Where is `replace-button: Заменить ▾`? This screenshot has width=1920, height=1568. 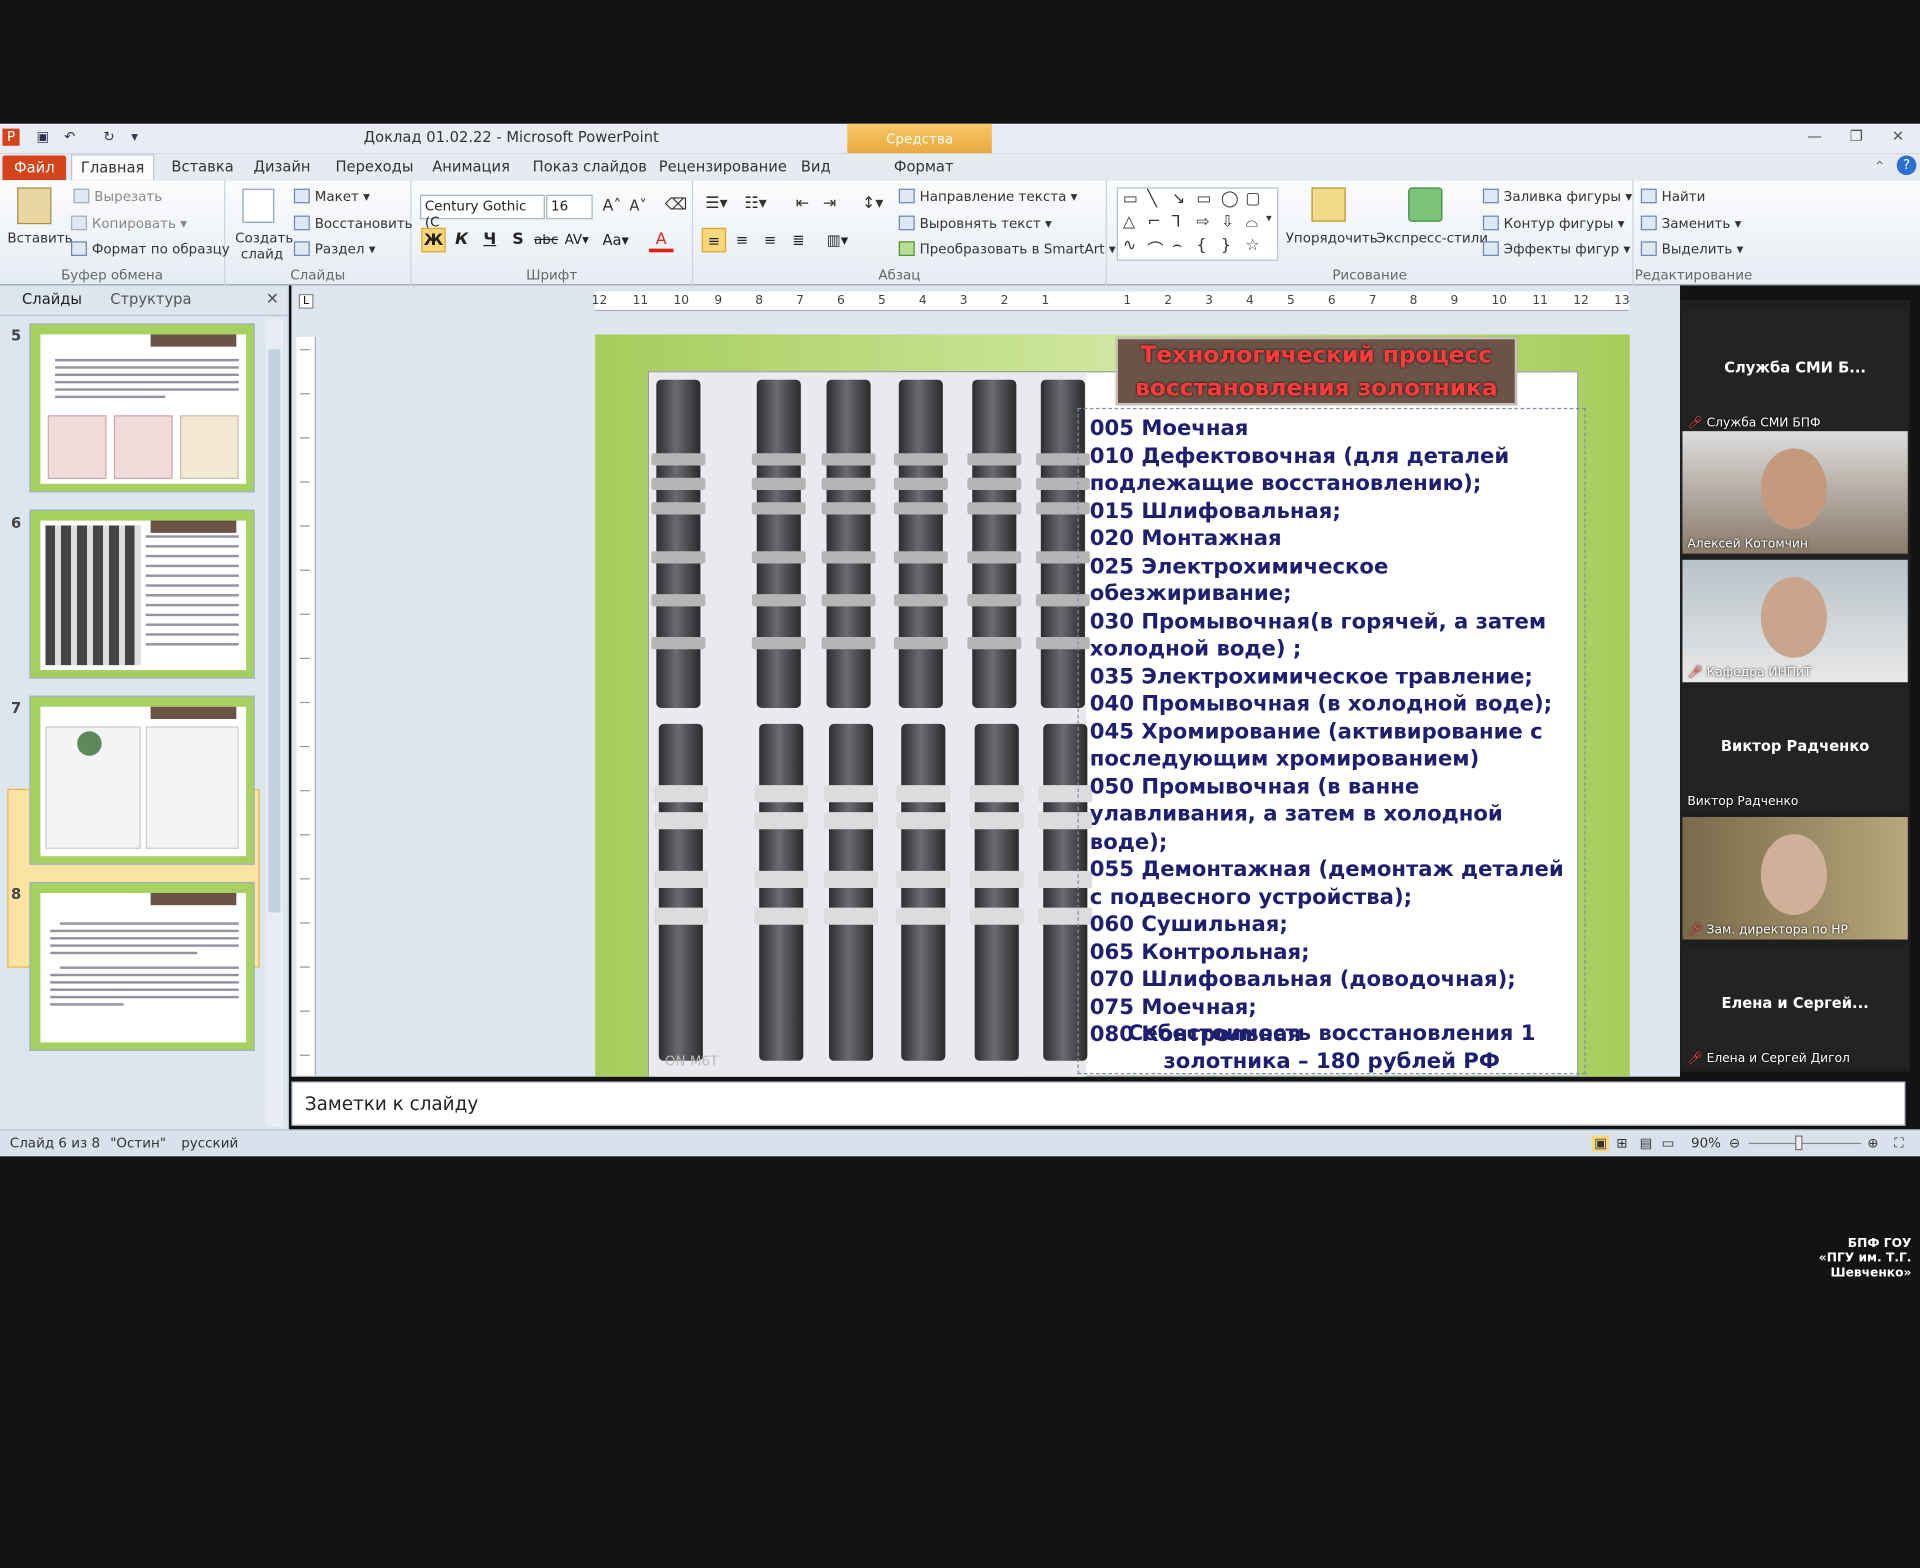
replace-button: Заменить ▾ is located at coordinates (1690, 223).